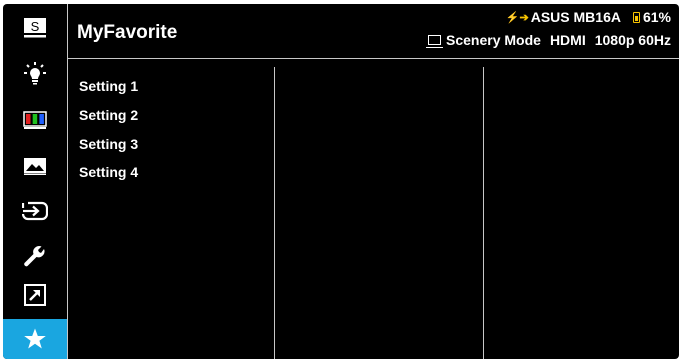 The image size is (683, 362). I want to click on svg-text: S, so click(35, 26).